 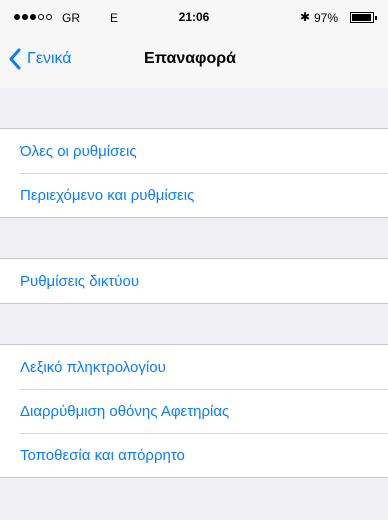 I want to click on back-button-label: Γενικά, so click(x=49, y=58).